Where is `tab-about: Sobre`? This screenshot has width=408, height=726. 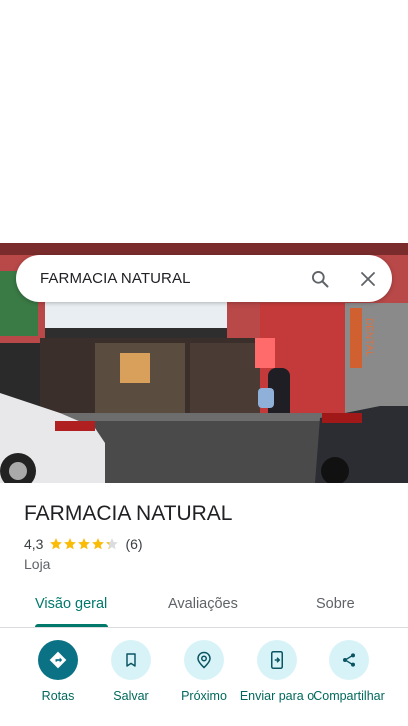 tab-about: Sobre is located at coordinates (335, 604).